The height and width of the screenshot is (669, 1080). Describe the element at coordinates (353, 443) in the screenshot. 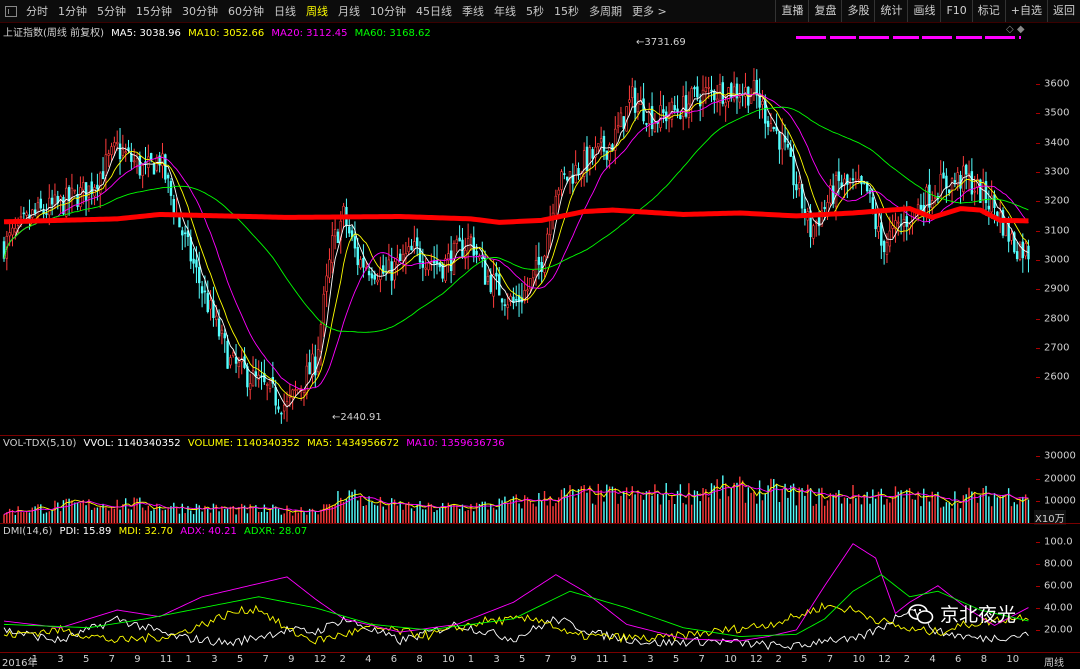

I see `vol-ma5-value: MA5: 1434956672` at that location.